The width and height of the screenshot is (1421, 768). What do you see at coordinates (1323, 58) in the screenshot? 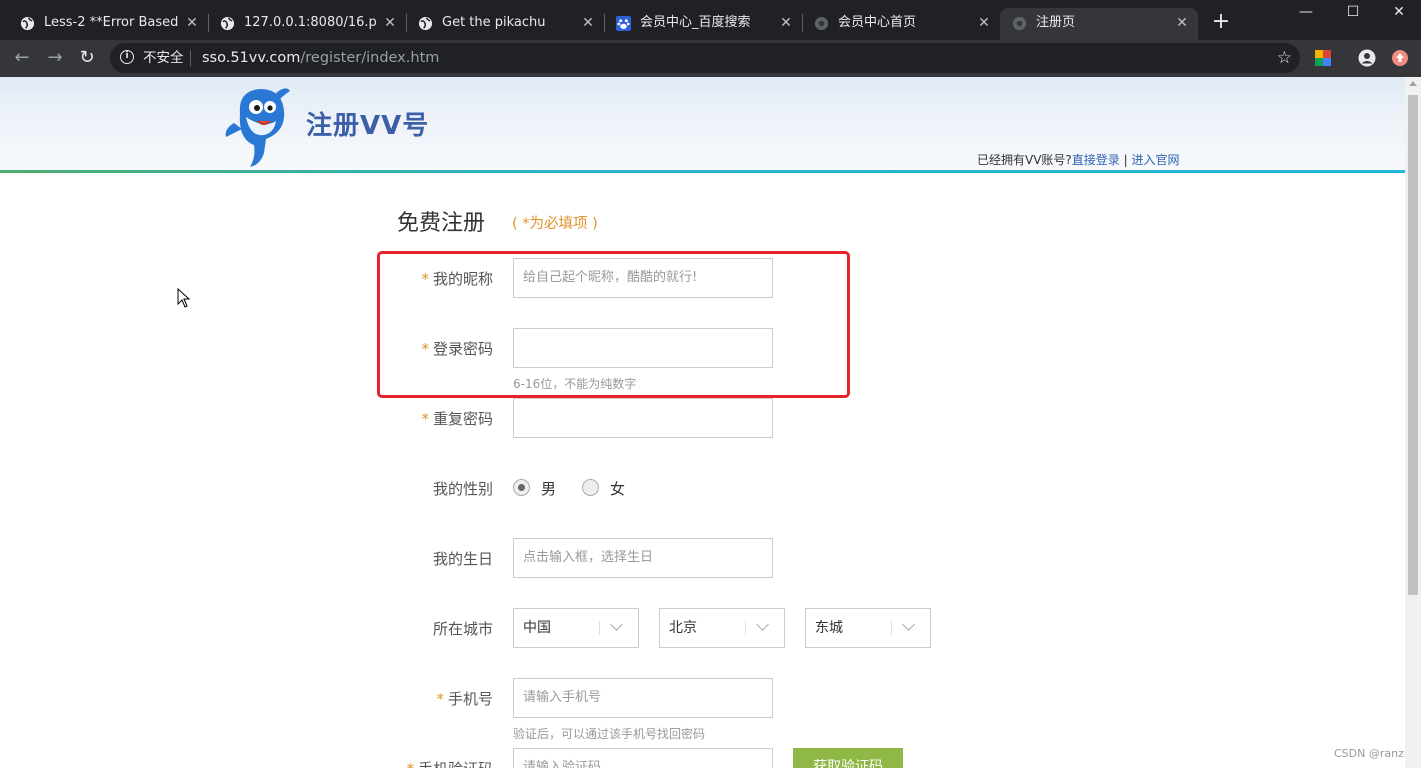
I see `extension-icon` at bounding box center [1323, 58].